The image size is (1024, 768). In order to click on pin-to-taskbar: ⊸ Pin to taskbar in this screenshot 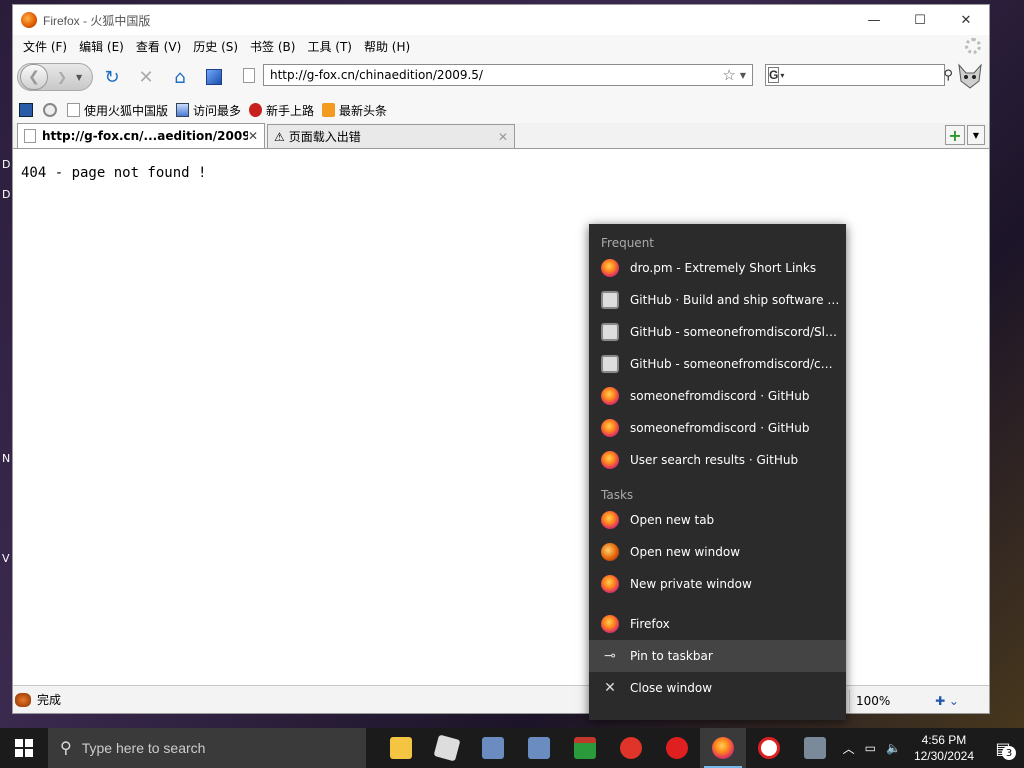, I will do `click(717, 656)`.